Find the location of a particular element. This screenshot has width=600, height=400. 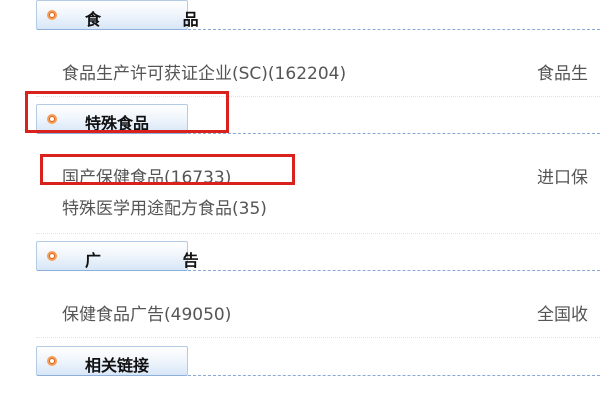

section-title: 广 告 is located at coordinates (161, 260).